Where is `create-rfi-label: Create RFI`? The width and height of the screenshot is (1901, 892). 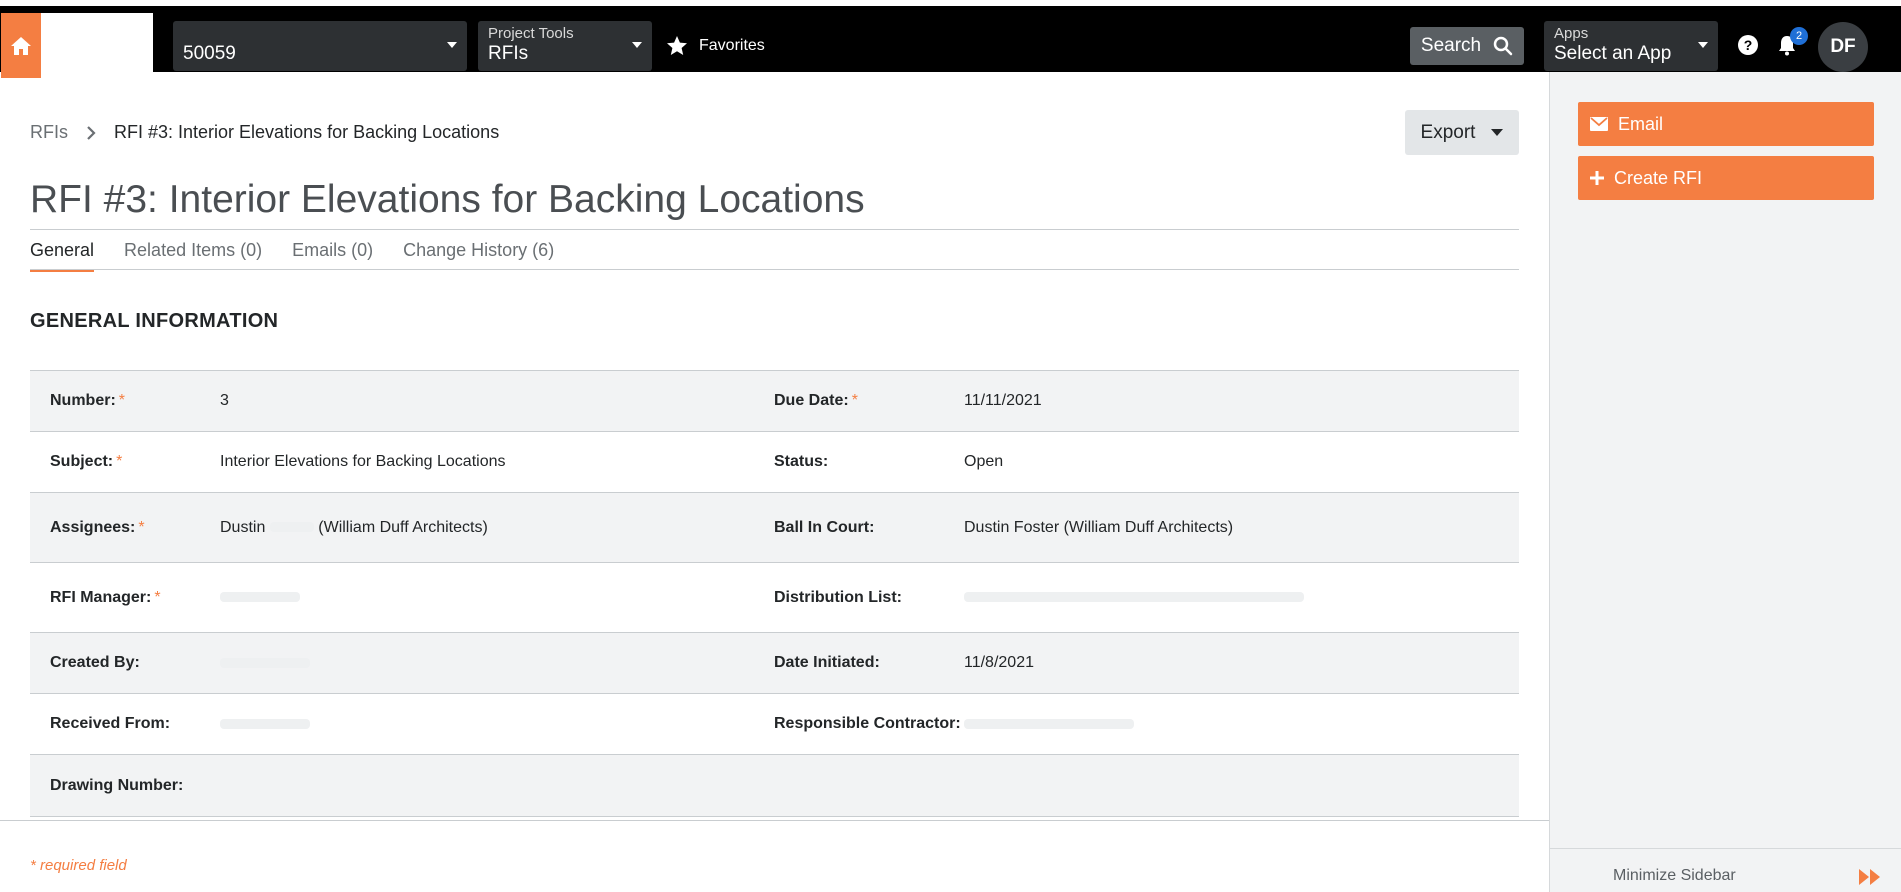 create-rfi-label: Create RFI is located at coordinates (1658, 177).